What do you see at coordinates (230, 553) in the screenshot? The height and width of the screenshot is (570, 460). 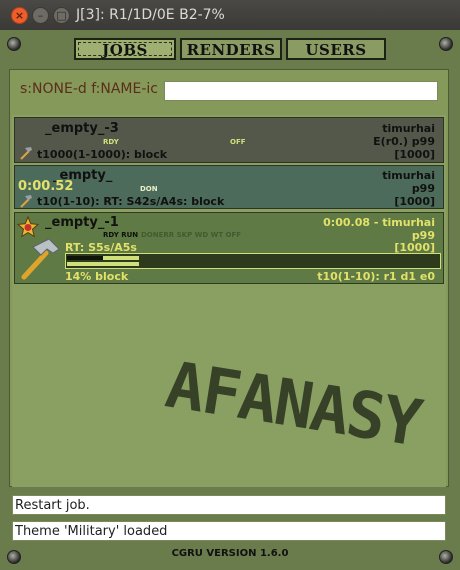 I see `version-label: CGRU VERSION 1.6.0` at bounding box center [230, 553].